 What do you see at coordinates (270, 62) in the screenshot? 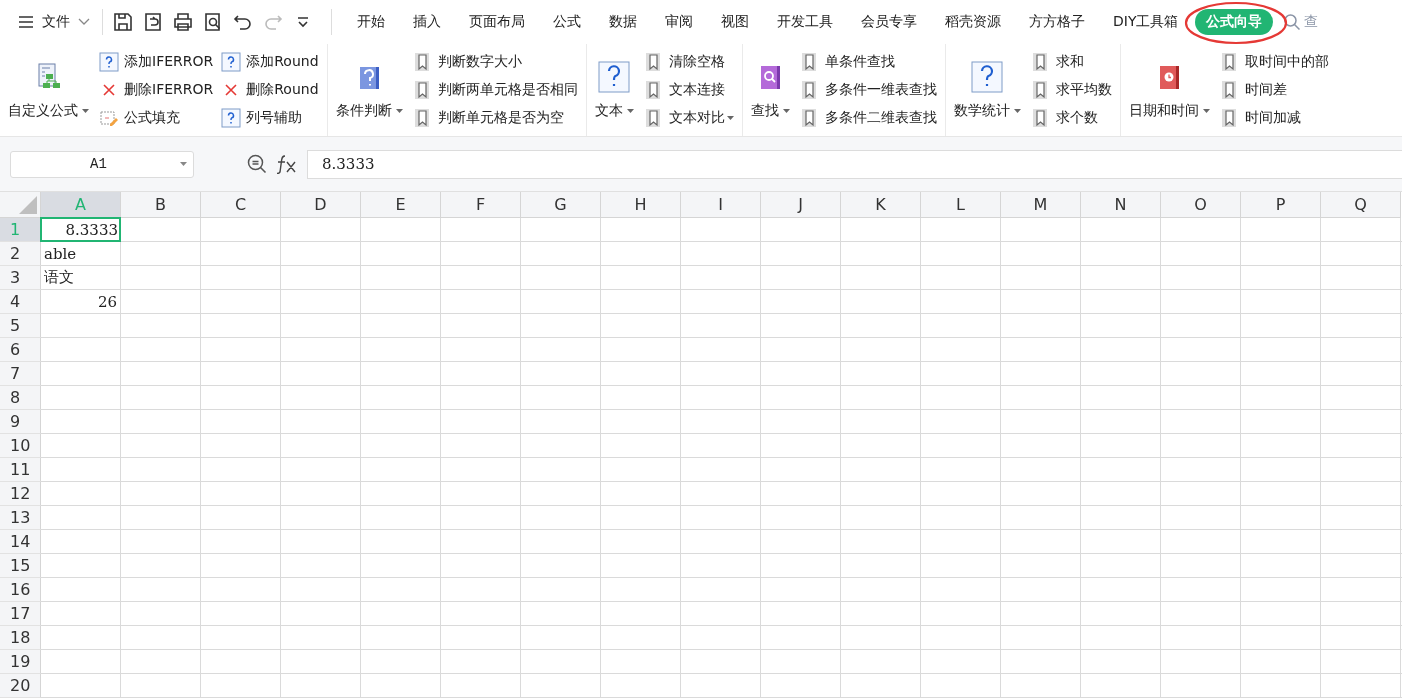
I see `ribbon-item: 添加Round` at bounding box center [270, 62].